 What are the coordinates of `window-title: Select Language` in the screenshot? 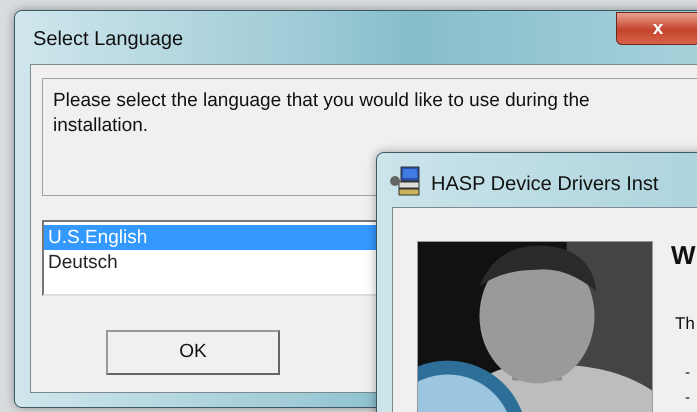 It's located at (108, 39).